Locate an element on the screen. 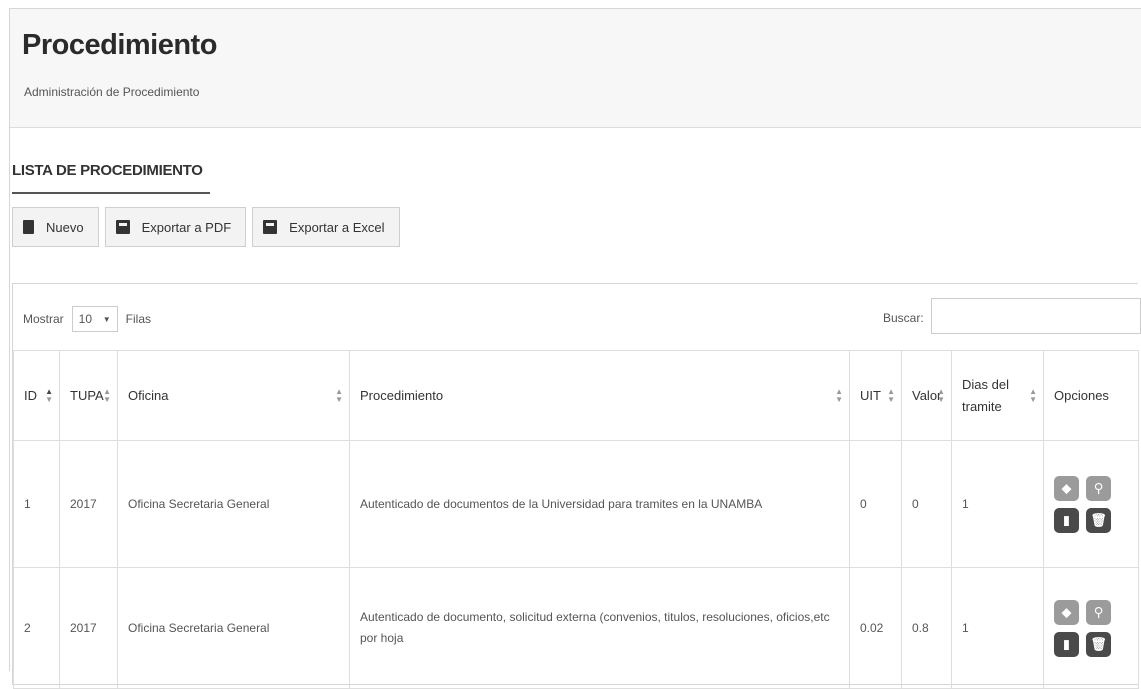 This screenshot has height=689, width=1141. column-header-opciones: Opciones is located at coordinates (1091, 395).